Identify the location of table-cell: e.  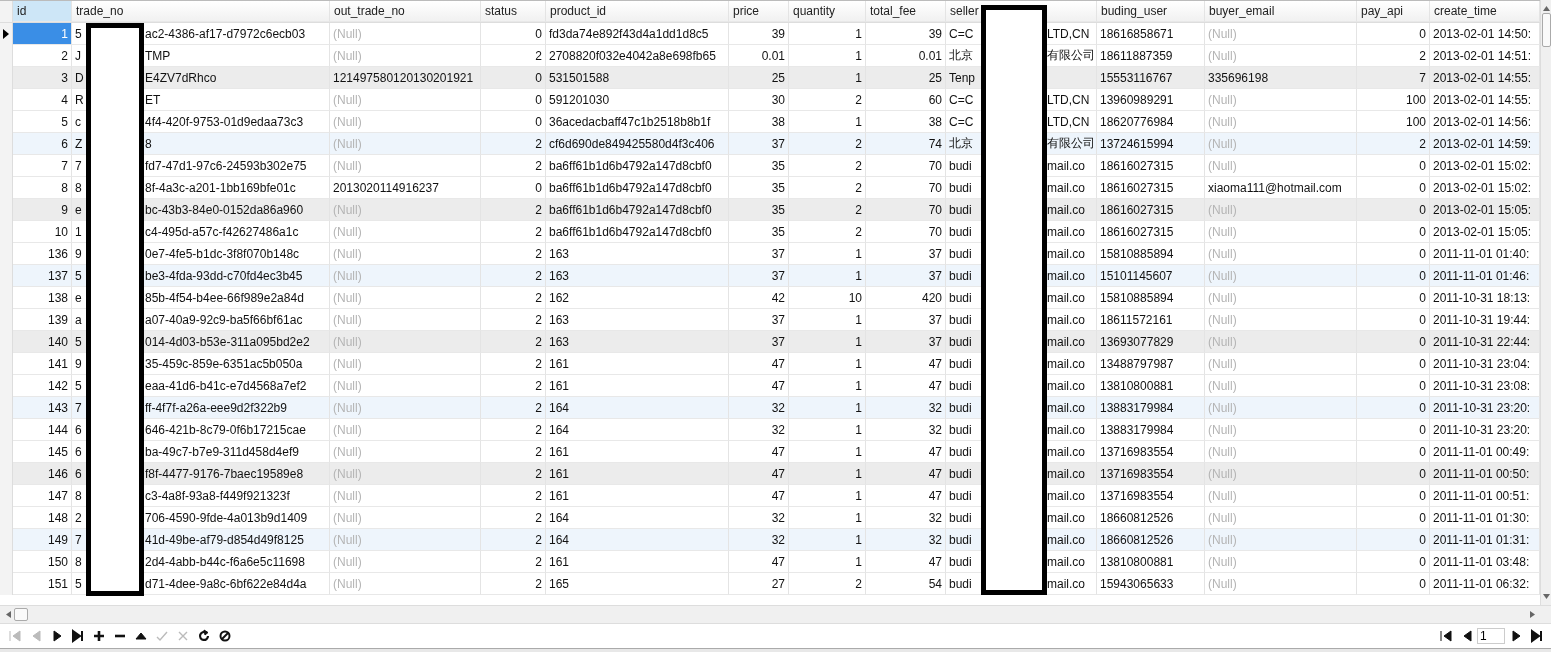
(78, 209).